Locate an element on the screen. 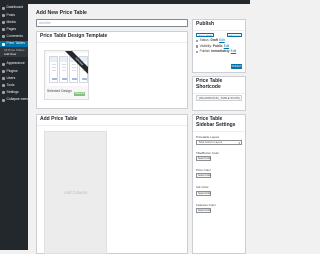 The height and width of the screenshot is (254, 320). sidebar-item-label: Collapse menu is located at coordinates (18, 99).